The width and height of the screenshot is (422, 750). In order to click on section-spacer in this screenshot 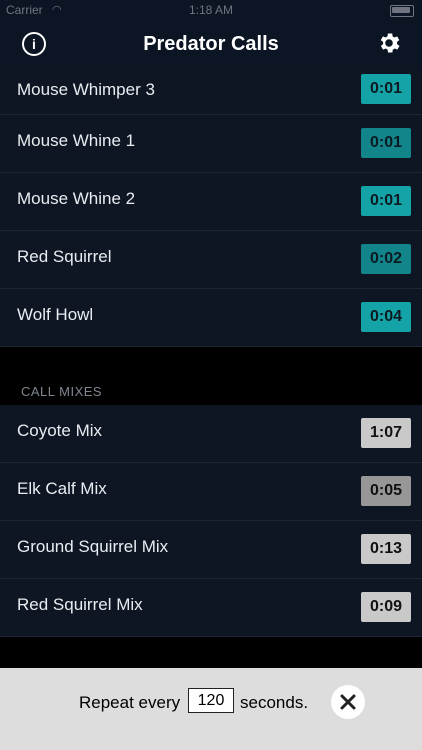, I will do `click(211, 365)`.